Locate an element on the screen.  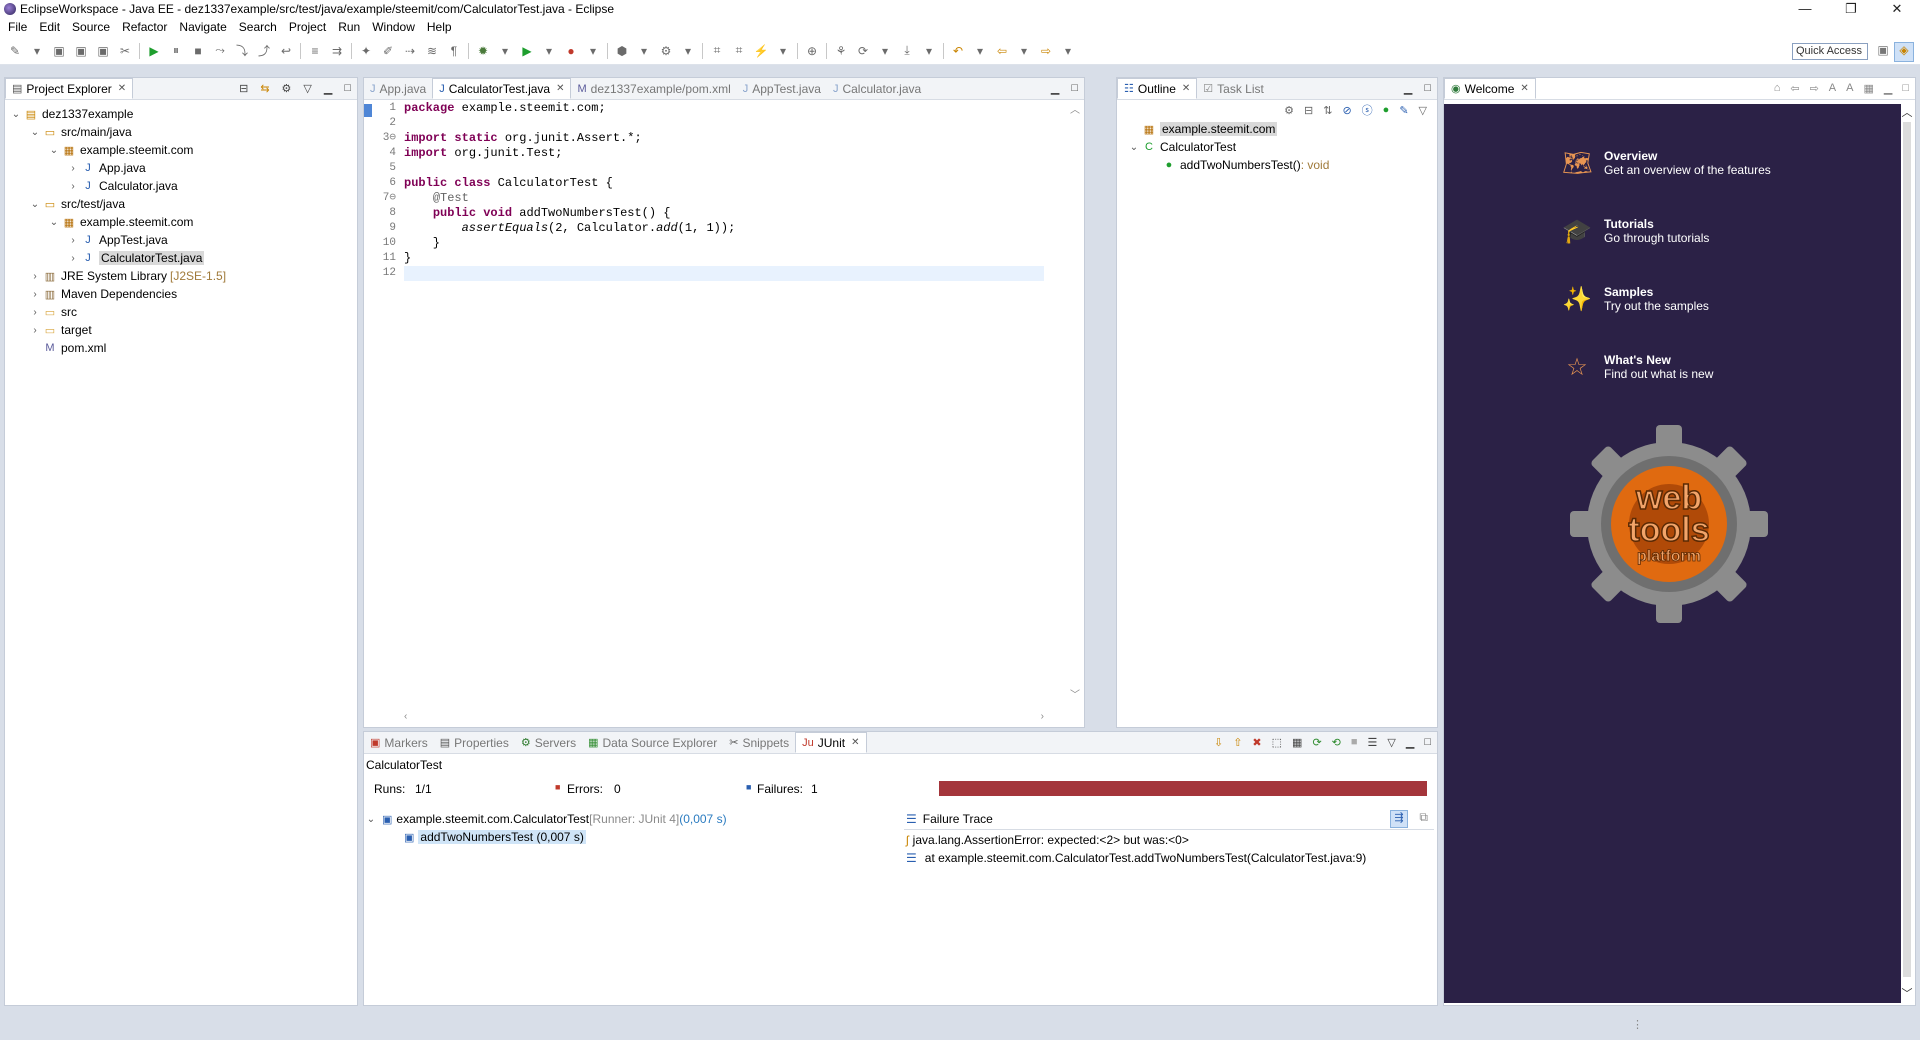
menu-run: Run is located at coordinates (349, 27).